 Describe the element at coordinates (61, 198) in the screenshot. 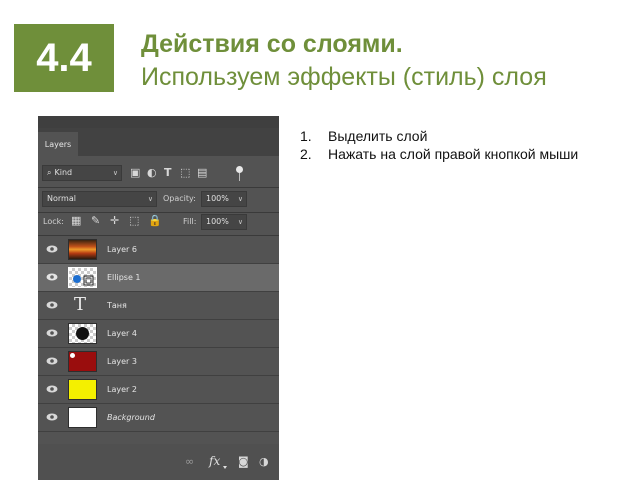

I see `blend-mode-value: Normal` at that location.